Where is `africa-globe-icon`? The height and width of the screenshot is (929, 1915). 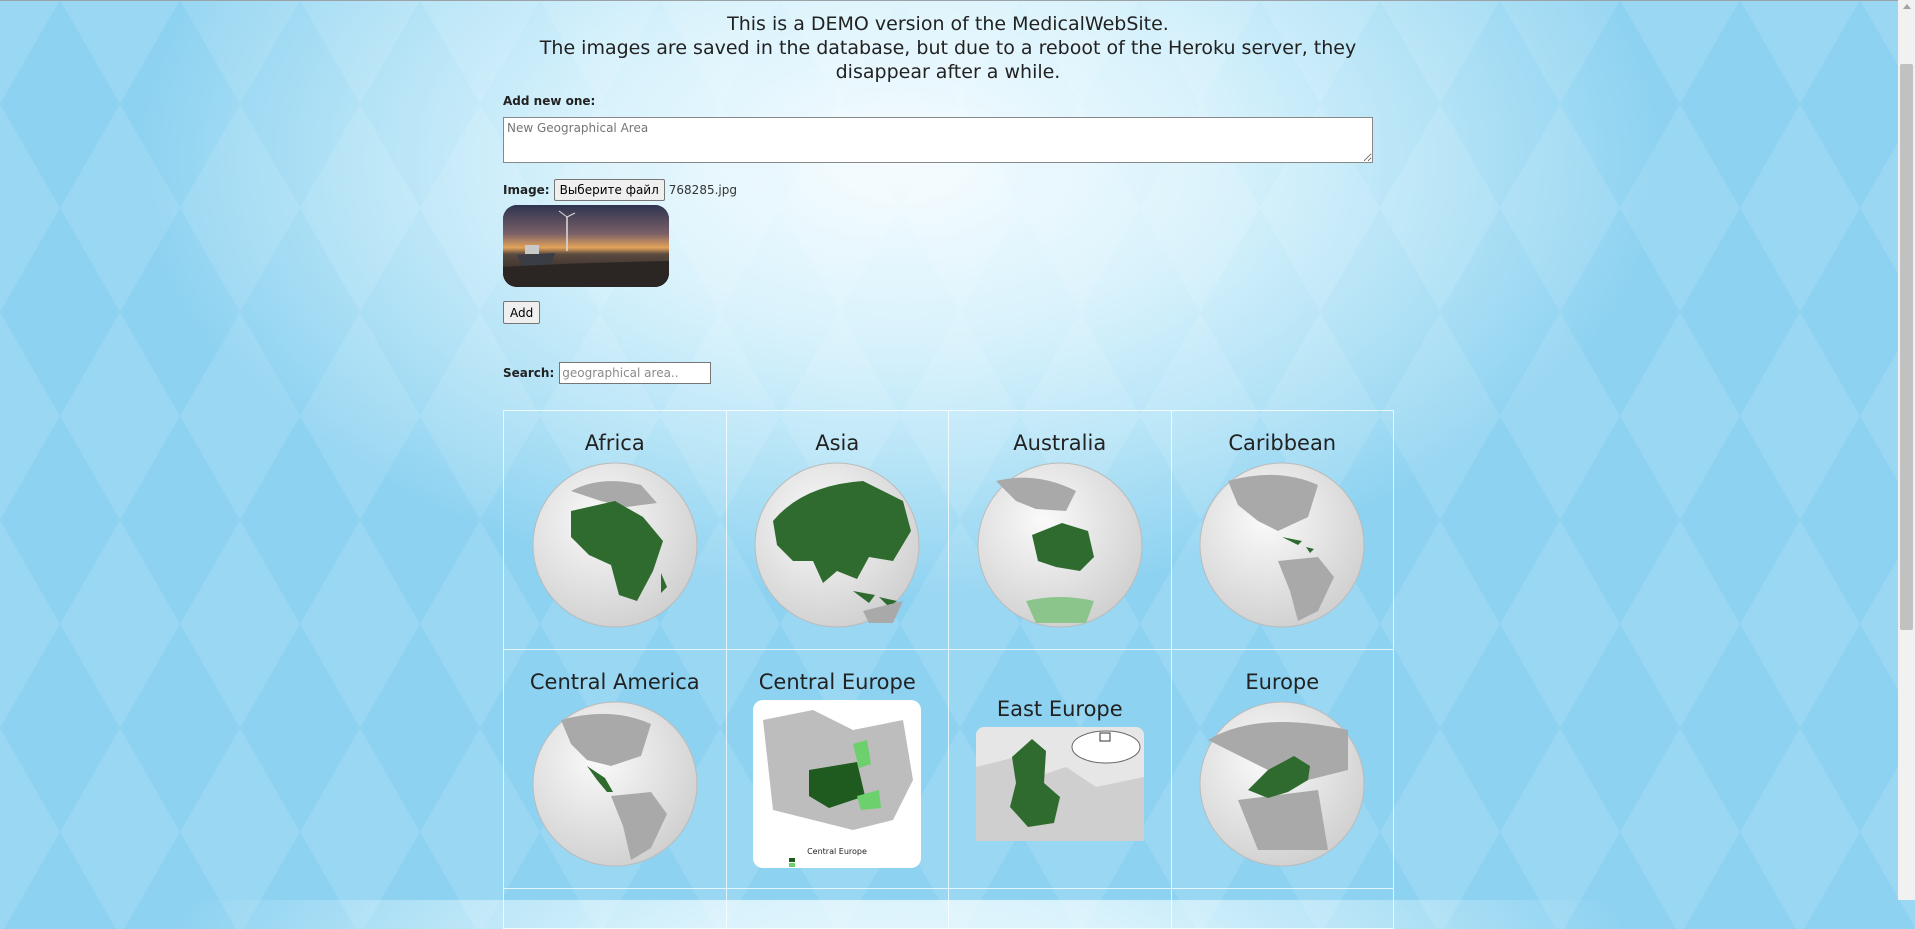 africa-globe-icon is located at coordinates (615, 545).